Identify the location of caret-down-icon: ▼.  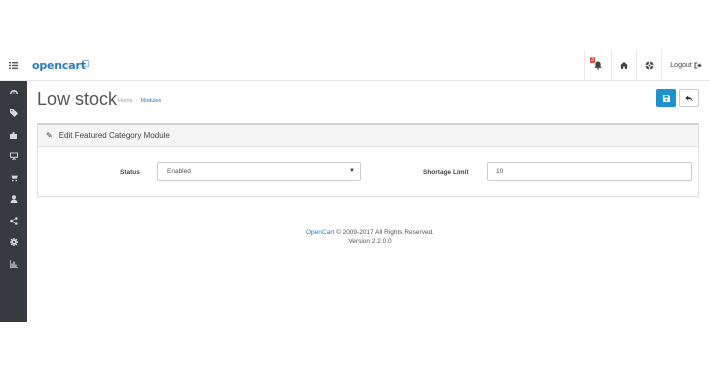
(352, 171).